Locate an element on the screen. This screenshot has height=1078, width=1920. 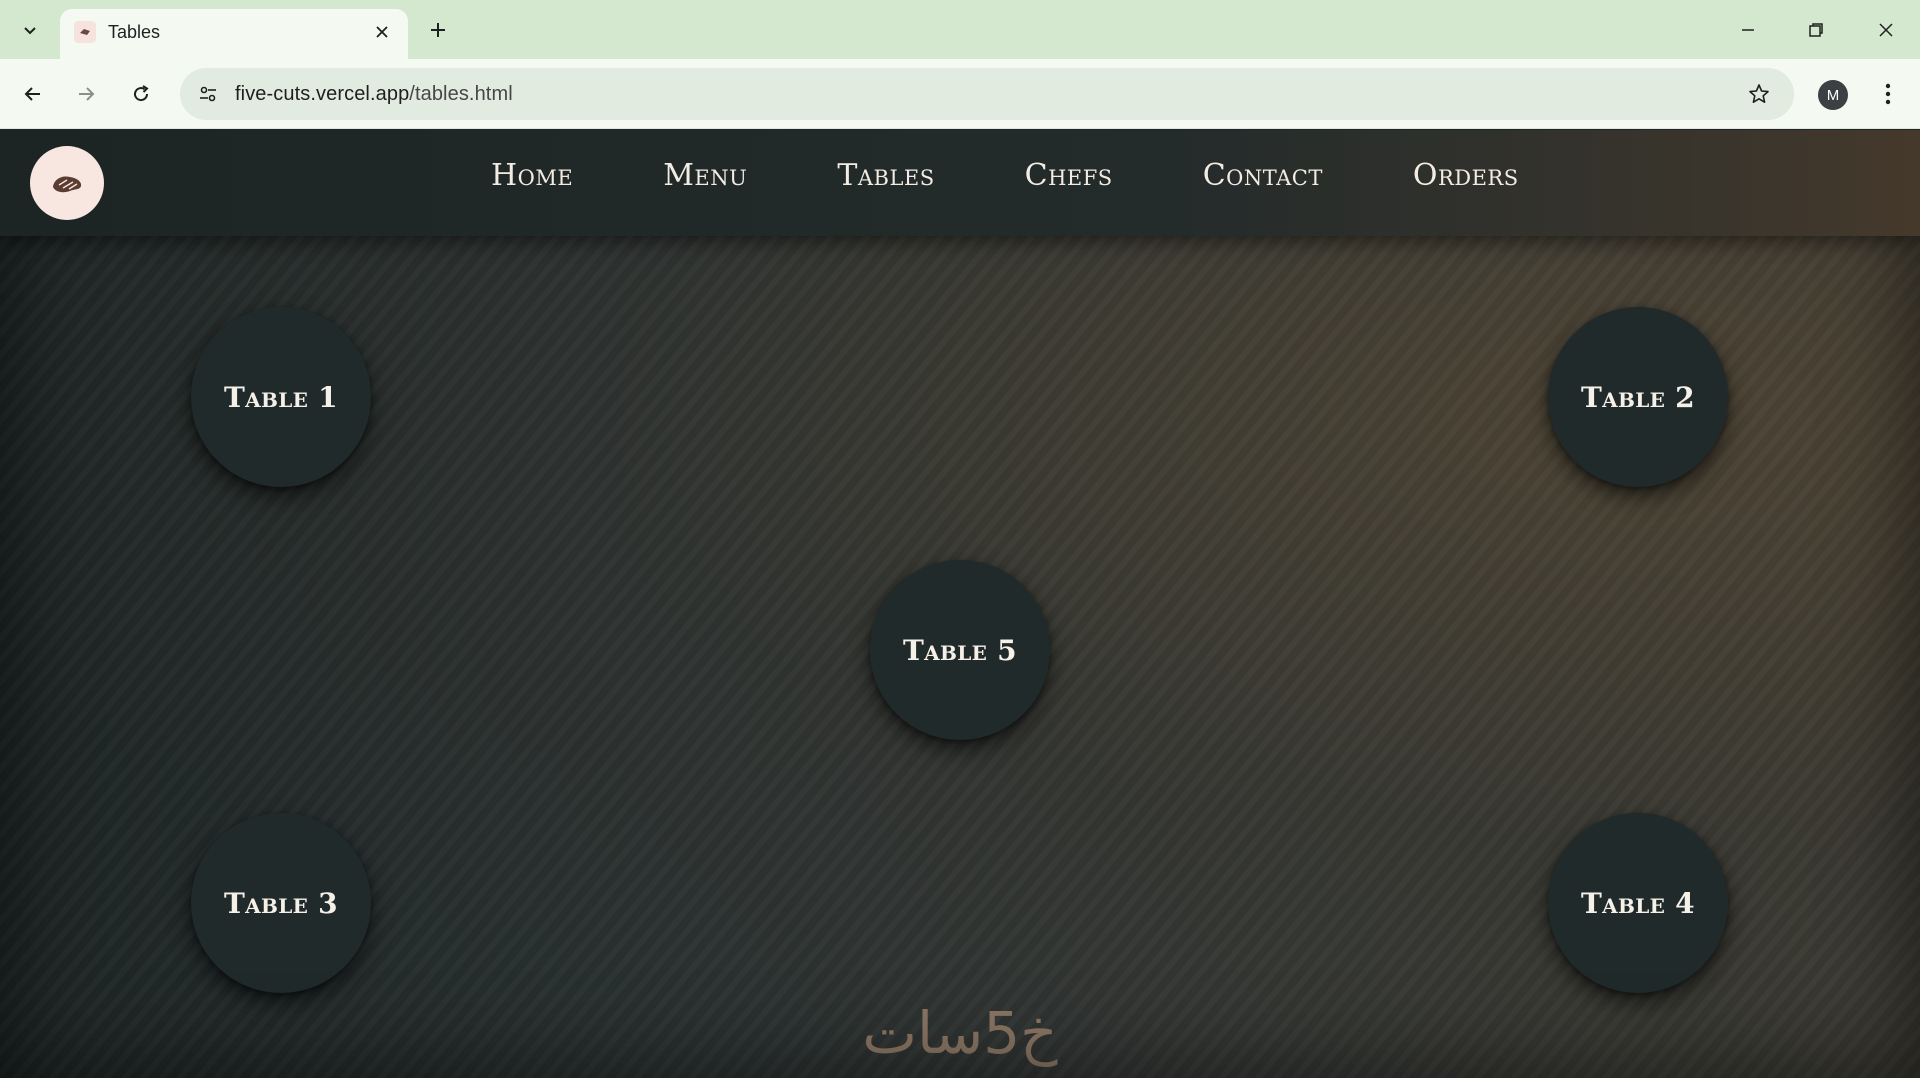
table-4-button: Table 4 is located at coordinates (1638, 903).